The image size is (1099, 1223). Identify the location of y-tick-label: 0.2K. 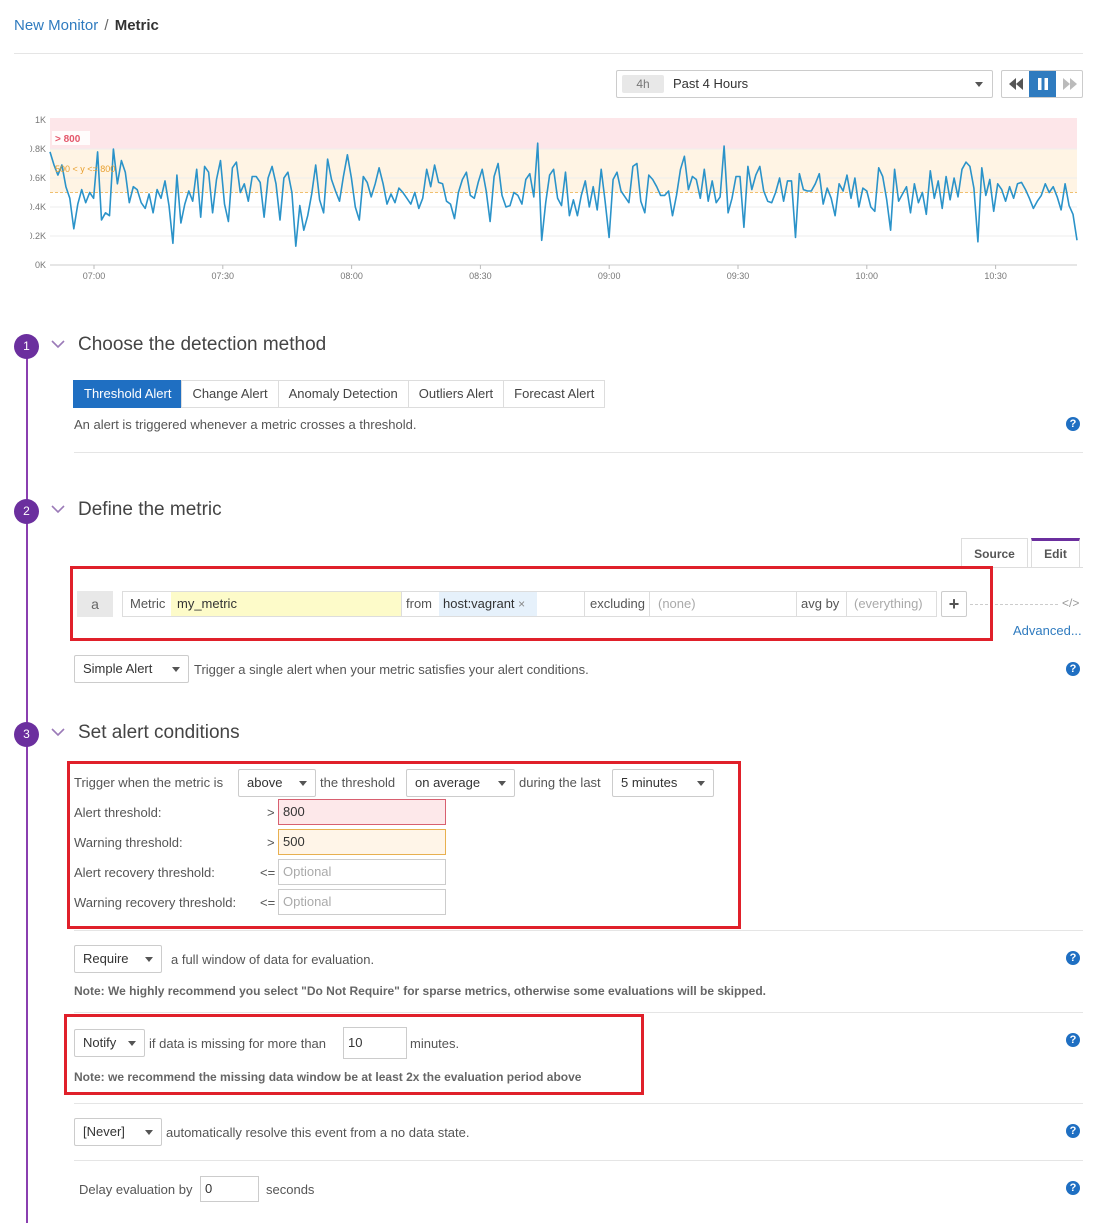
(38, 236).